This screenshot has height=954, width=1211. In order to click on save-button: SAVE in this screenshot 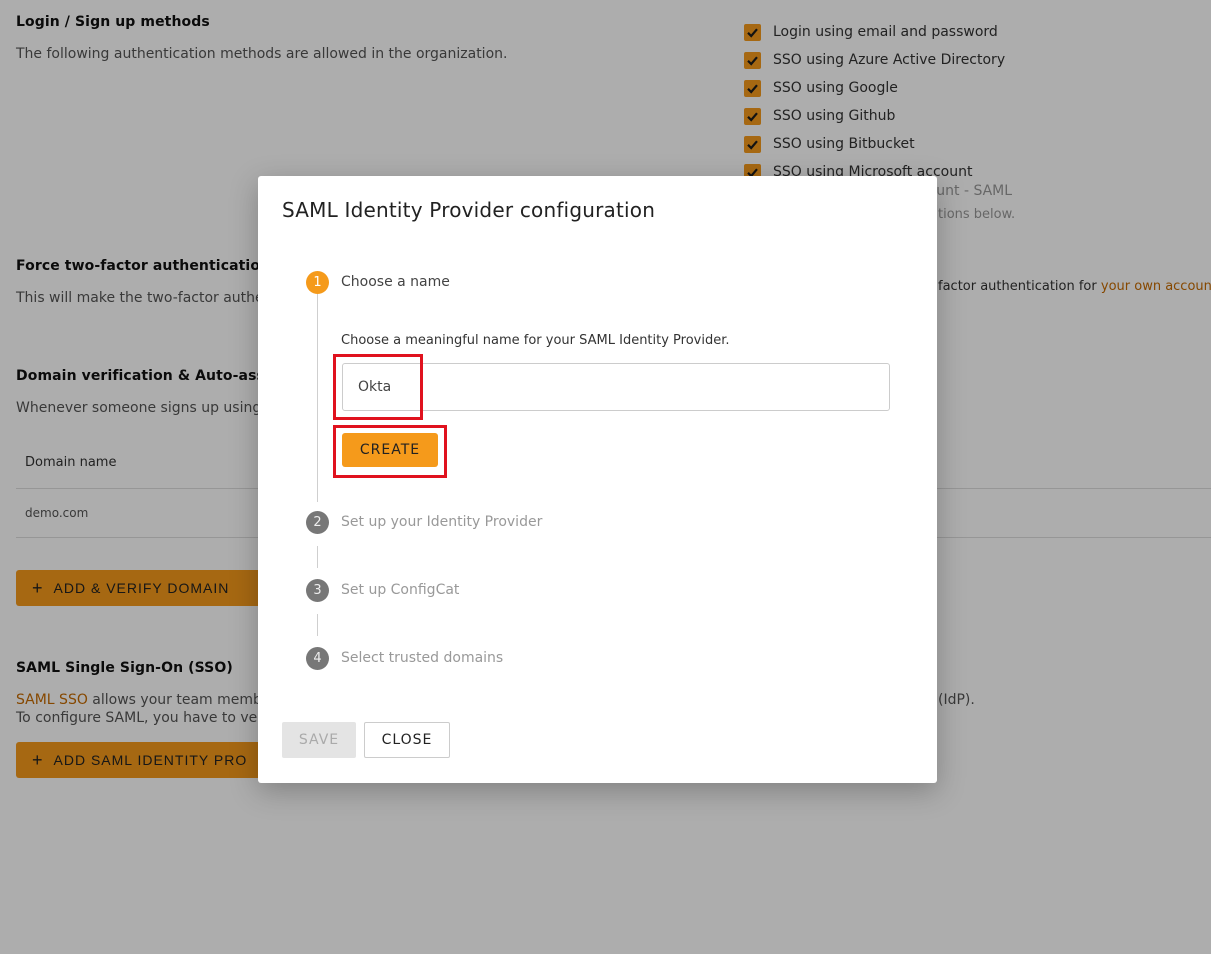, I will do `click(319, 740)`.